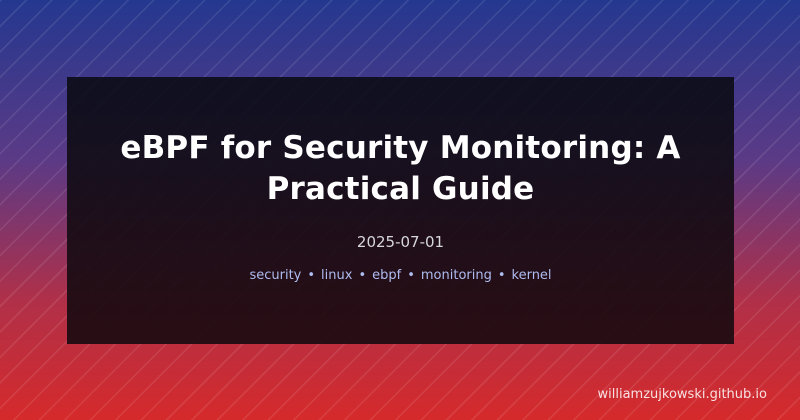  I want to click on tag-ebpf: ebpf, so click(387, 275).